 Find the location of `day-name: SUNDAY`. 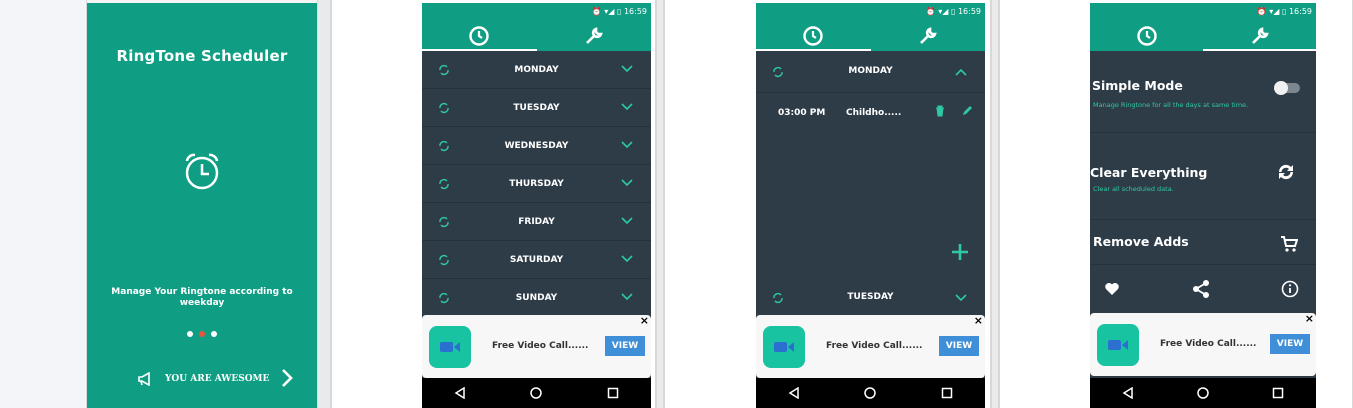

day-name: SUNDAY is located at coordinates (536, 297).